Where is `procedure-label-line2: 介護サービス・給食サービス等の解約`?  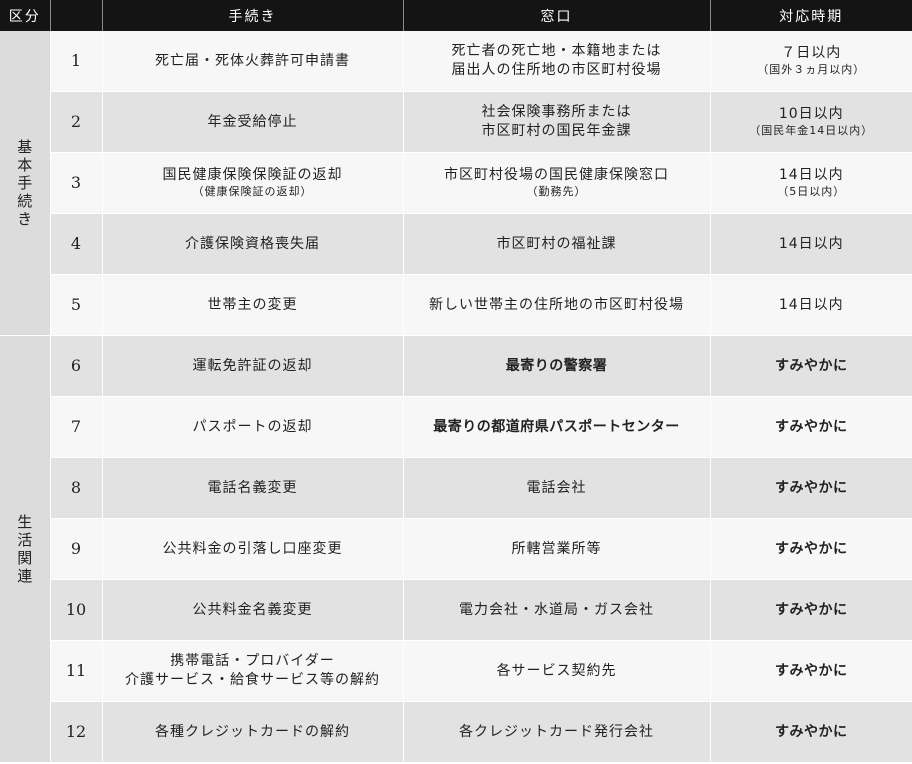 procedure-label-line2: 介護サービス・給食サービス等の解約 is located at coordinates (252, 680).